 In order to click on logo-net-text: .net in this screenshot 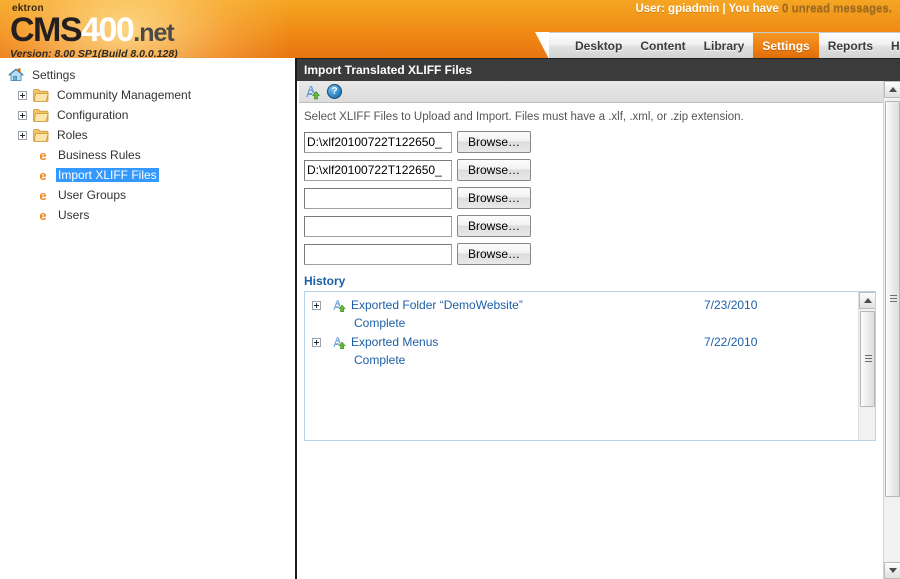, I will do `click(153, 33)`.